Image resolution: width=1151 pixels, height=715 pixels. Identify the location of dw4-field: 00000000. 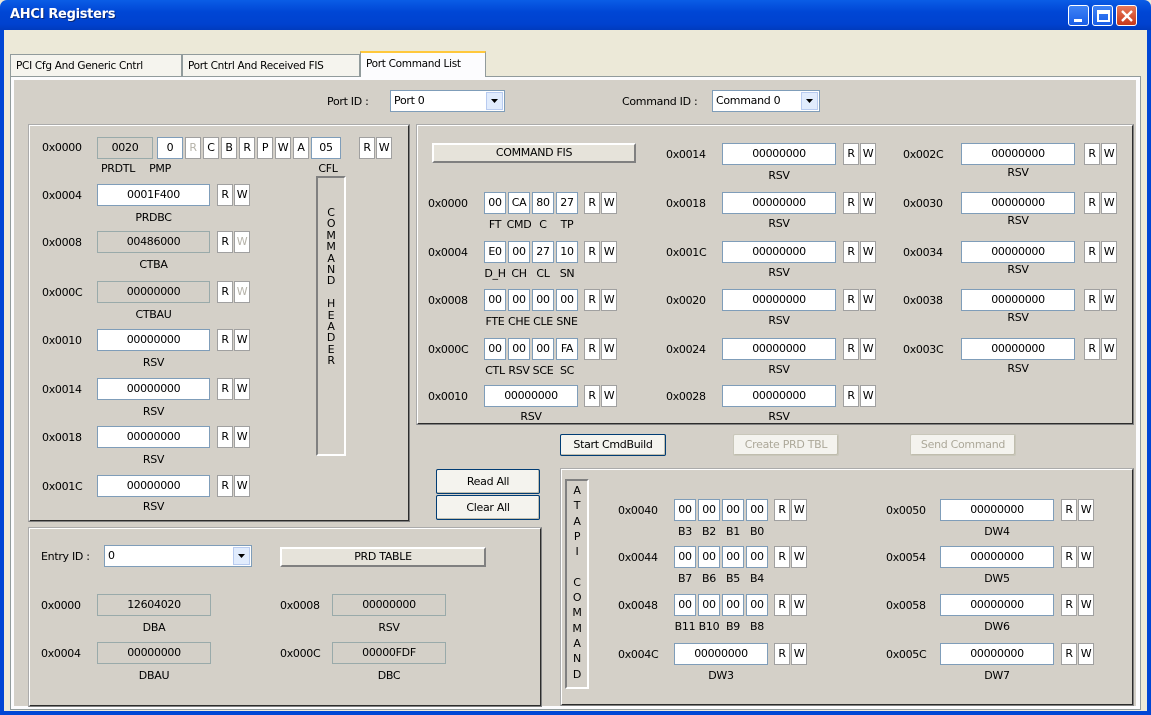
(997, 510).